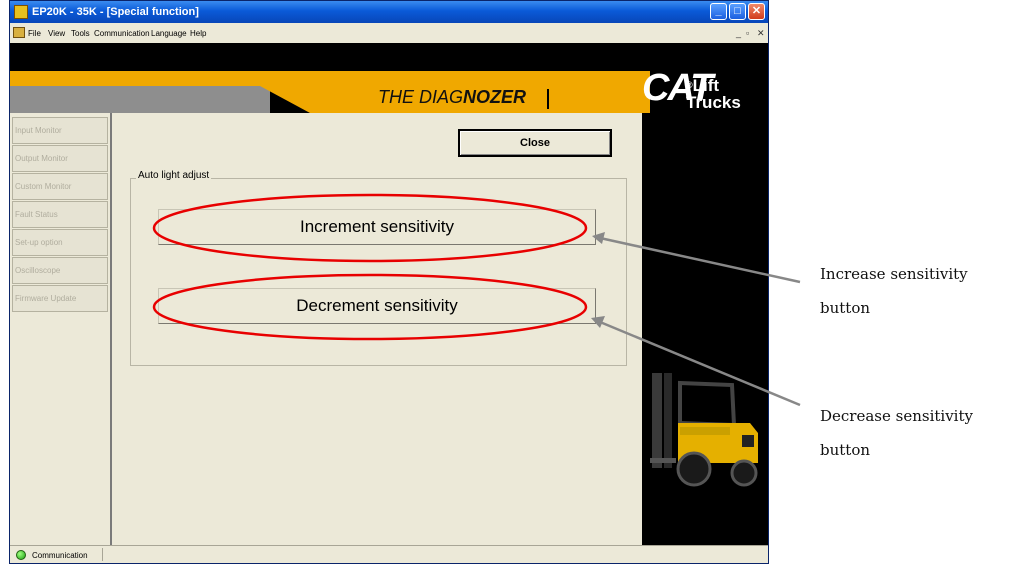 The image size is (1034, 564). What do you see at coordinates (56, 33) in the screenshot?
I see `menu-view: View` at bounding box center [56, 33].